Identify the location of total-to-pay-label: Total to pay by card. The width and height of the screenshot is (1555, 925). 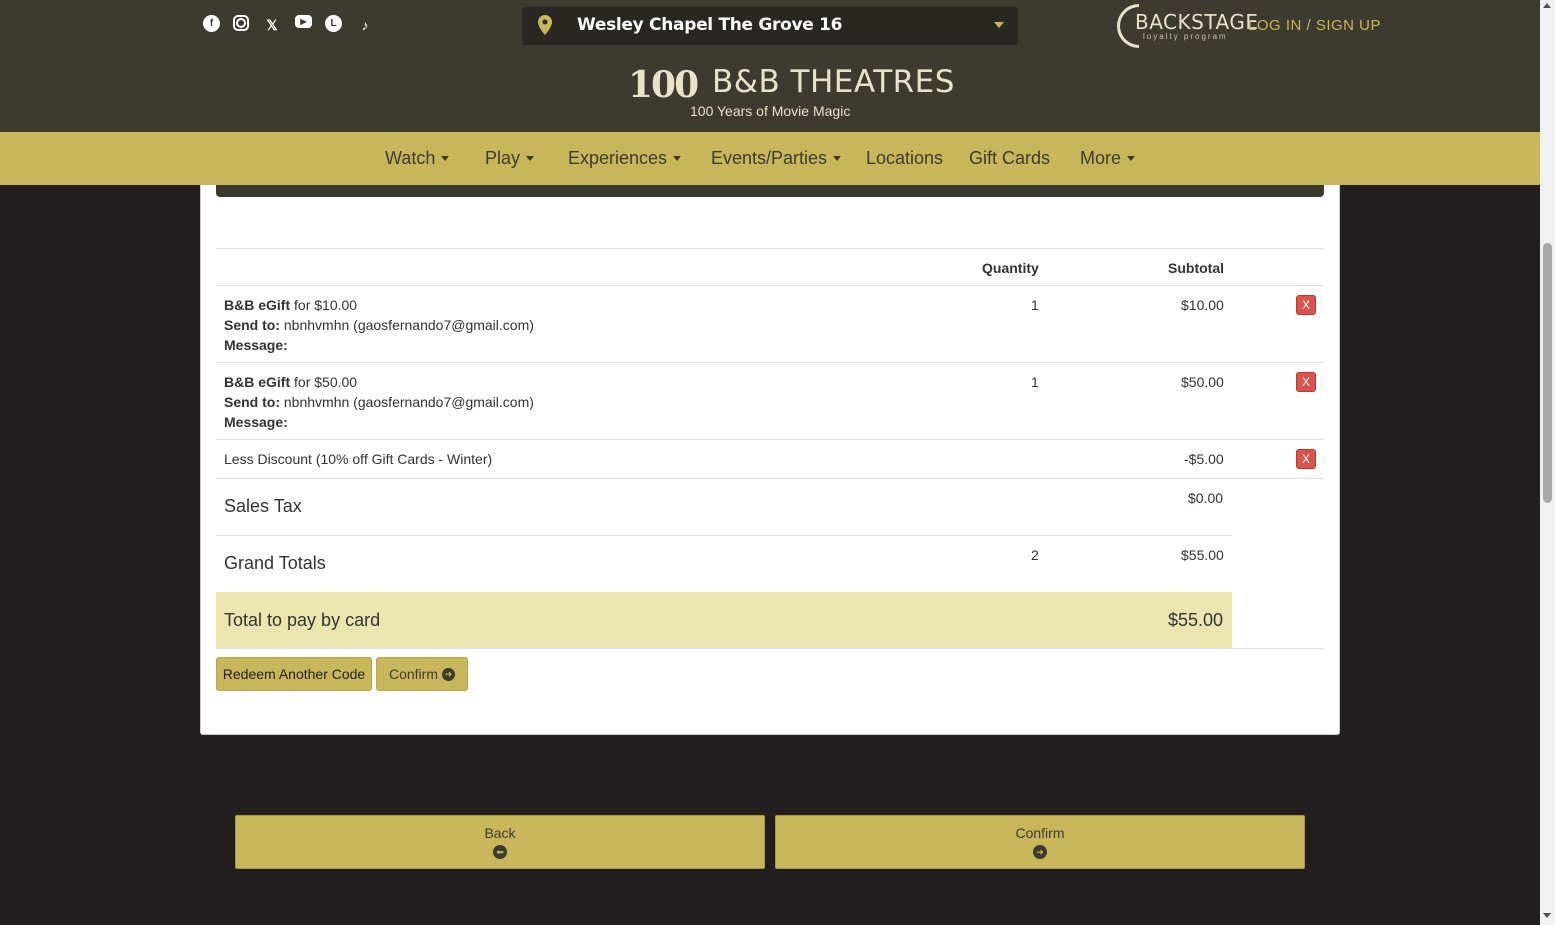
(302, 620).